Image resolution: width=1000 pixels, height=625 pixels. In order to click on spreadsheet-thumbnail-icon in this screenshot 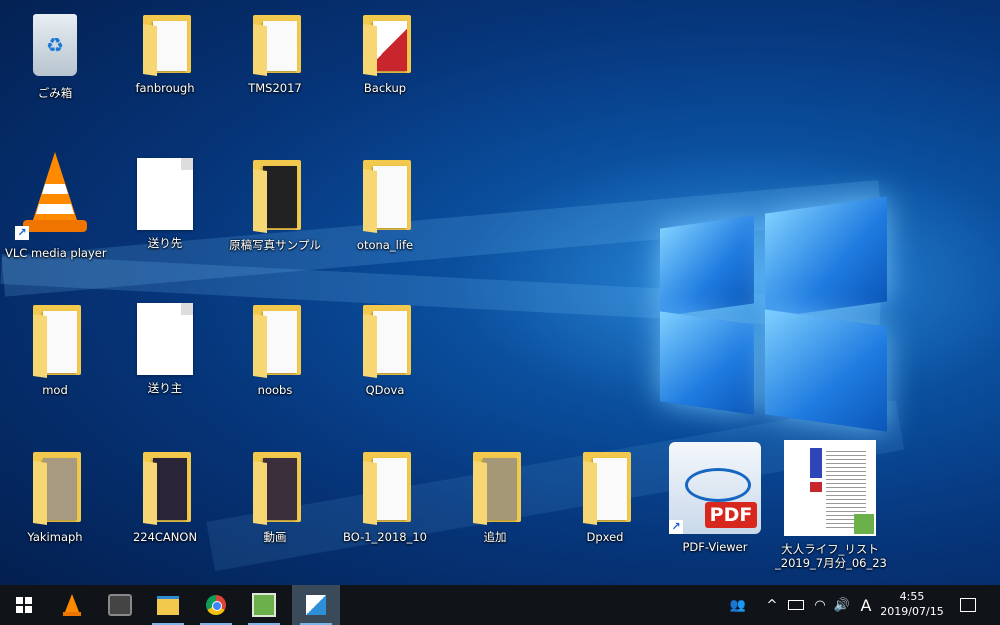, I will do `click(830, 488)`.